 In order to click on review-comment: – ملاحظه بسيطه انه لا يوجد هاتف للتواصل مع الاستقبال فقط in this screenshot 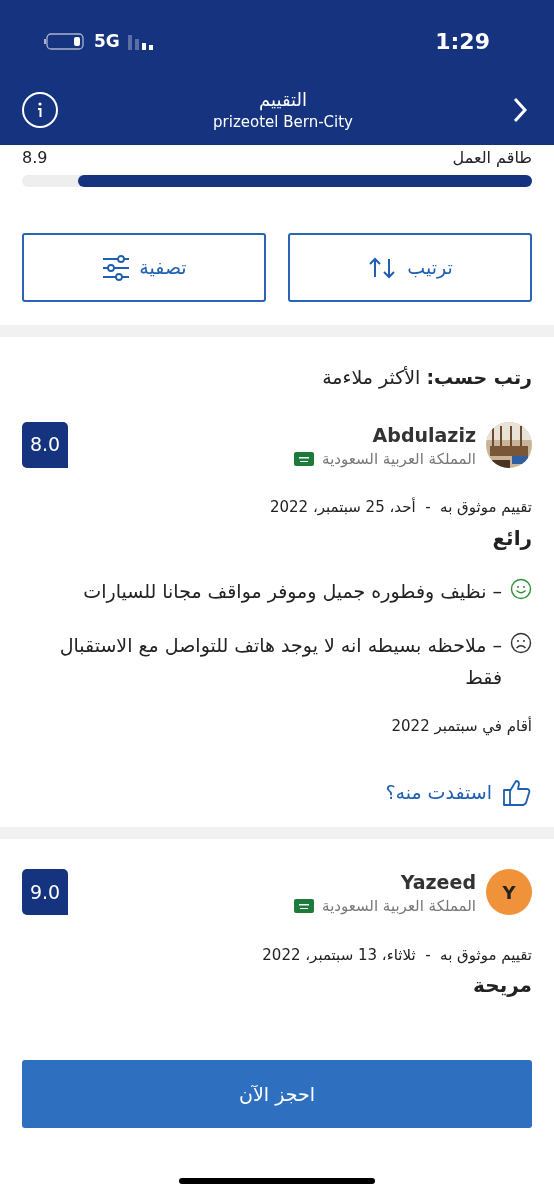, I will do `click(280, 661)`.